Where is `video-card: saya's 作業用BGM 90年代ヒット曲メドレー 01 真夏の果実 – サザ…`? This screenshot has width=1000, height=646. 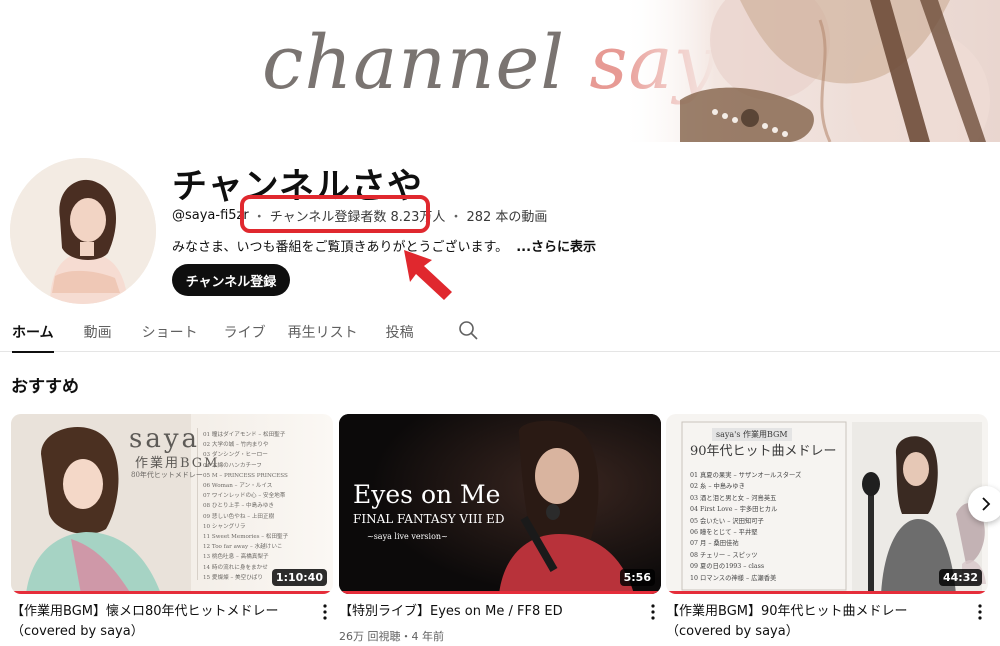
video-card: saya's 作業用BGM 90年代ヒット曲メドレー 01 真夏の果実 – サザ… is located at coordinates (827, 526).